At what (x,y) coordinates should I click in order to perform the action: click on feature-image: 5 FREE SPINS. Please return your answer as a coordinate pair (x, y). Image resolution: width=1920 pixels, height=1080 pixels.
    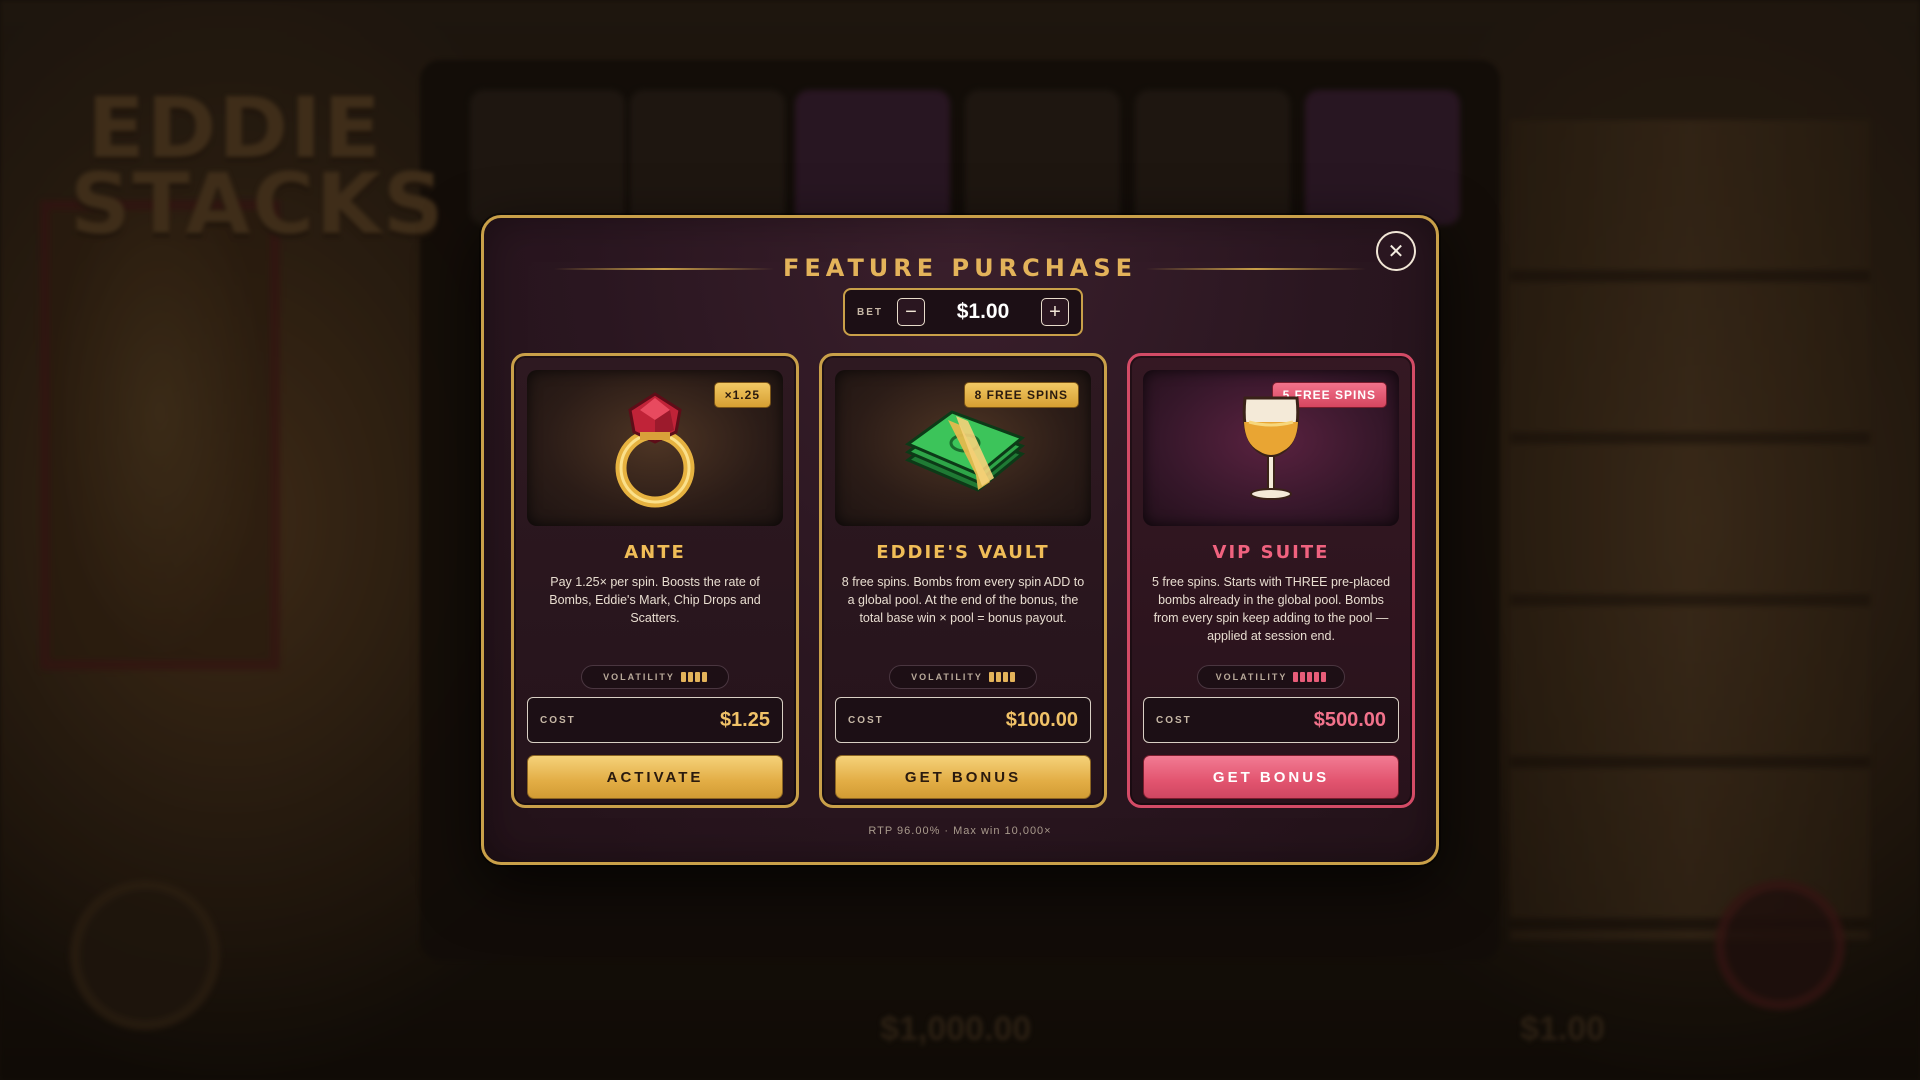
    Looking at the image, I should click on (1271, 448).